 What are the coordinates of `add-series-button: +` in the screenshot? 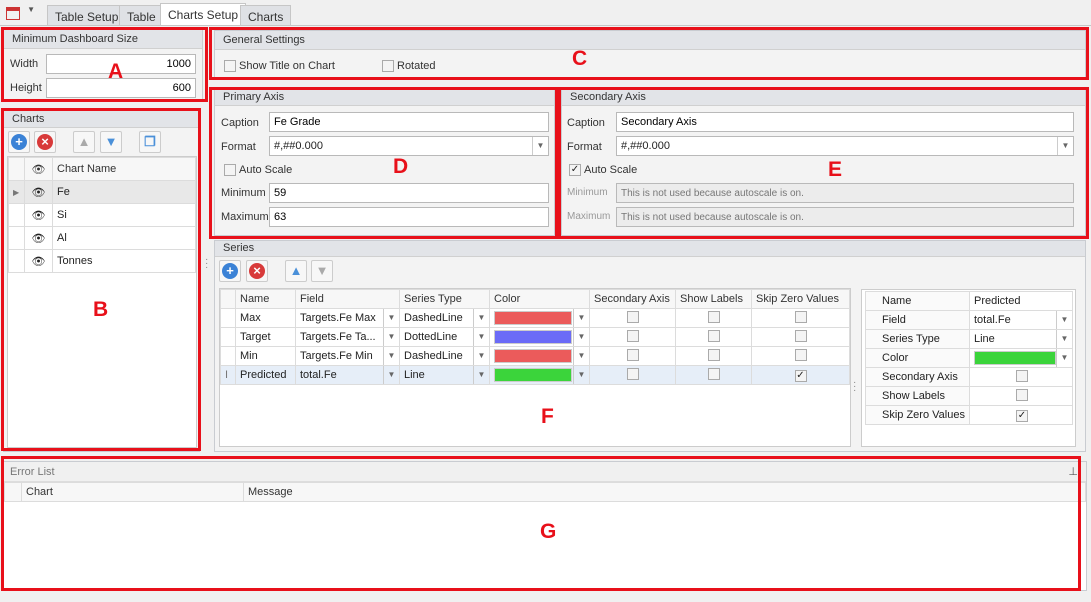 It's located at (230, 271).